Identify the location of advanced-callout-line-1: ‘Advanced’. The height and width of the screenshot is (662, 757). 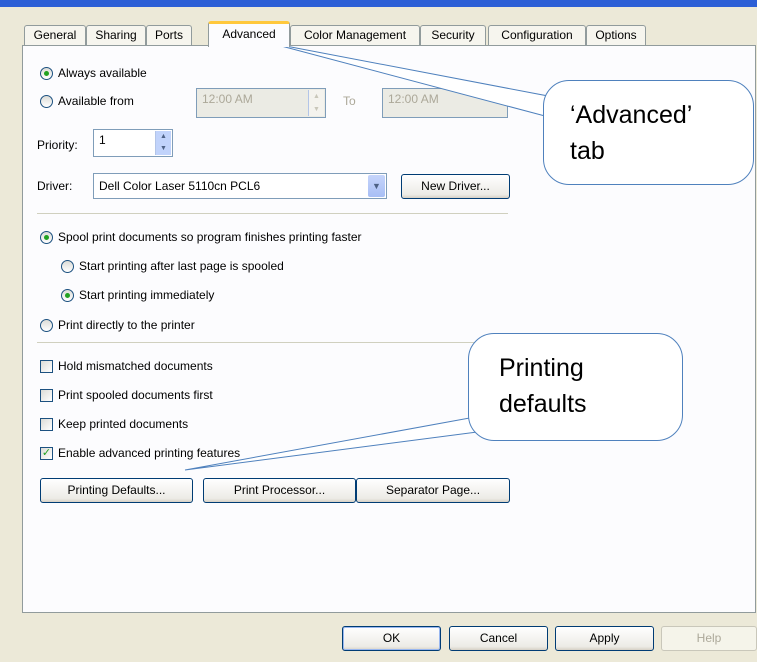
(631, 115).